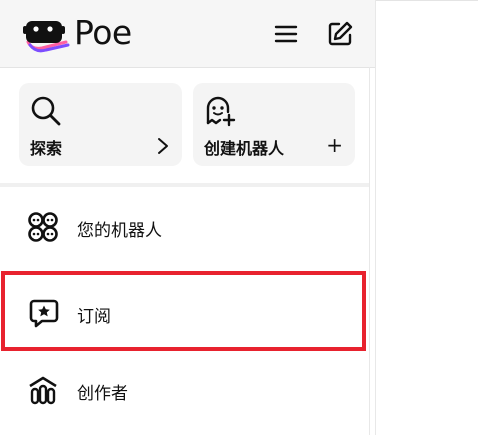 This screenshot has height=435, width=478. What do you see at coordinates (184, 312) in the screenshot?
I see `nav-item-subscriptions: 订阅` at bounding box center [184, 312].